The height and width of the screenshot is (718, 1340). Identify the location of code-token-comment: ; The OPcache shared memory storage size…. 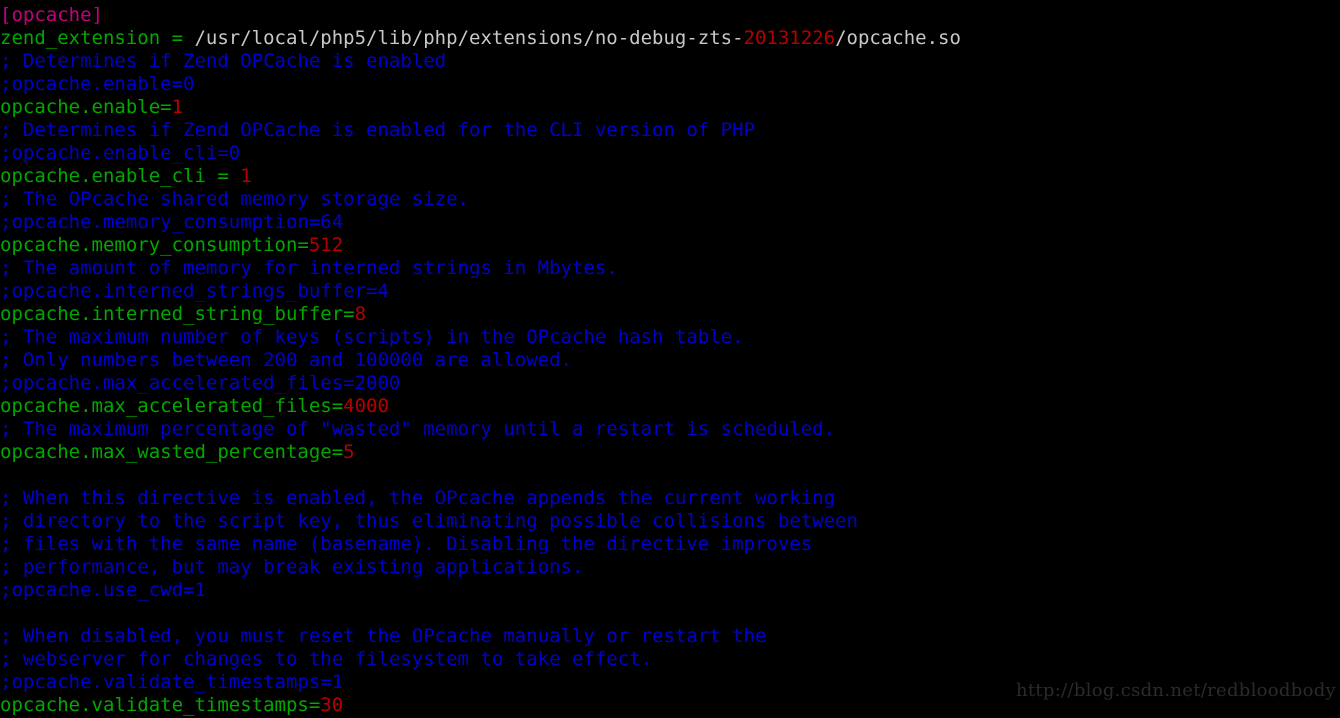
(234, 199).